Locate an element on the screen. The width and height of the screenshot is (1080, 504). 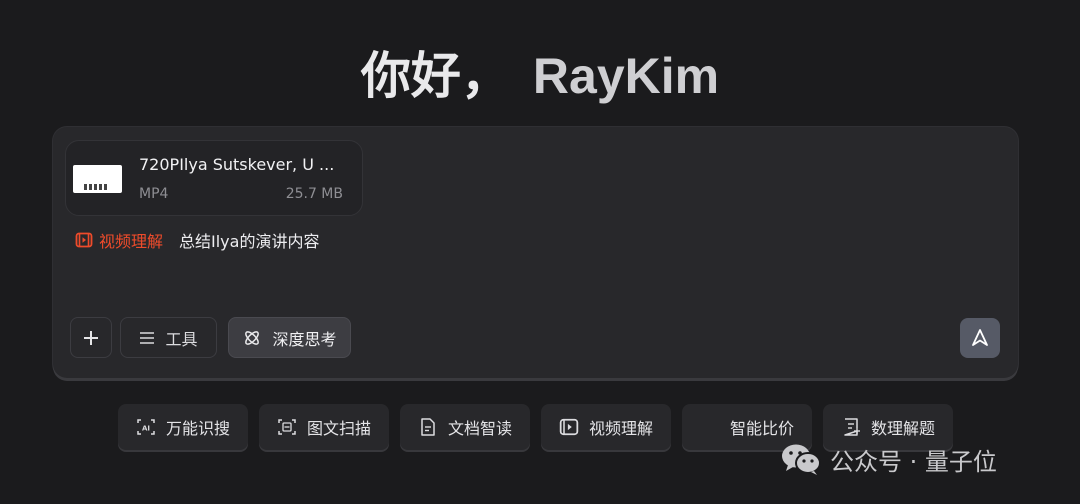
atom-icon is located at coordinates (252, 337).